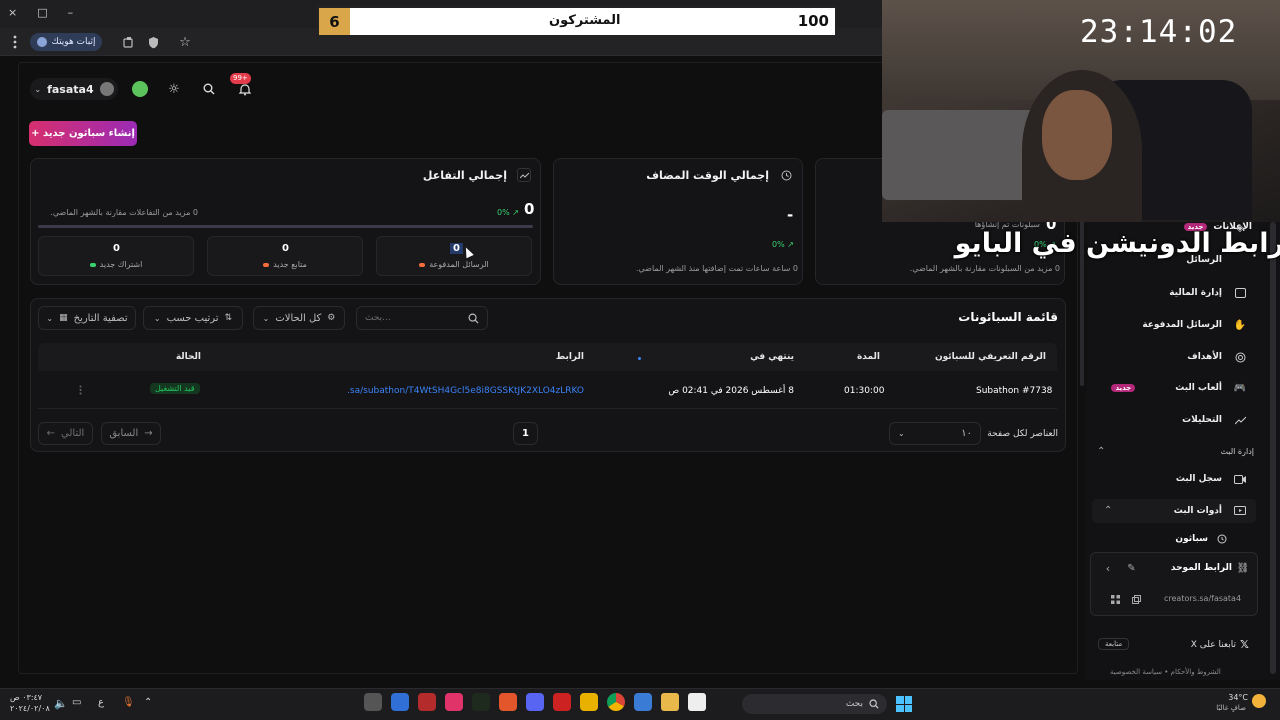  What do you see at coordinates (131, 433) in the screenshot?
I see `prev-page-button: السابق →` at bounding box center [131, 433].